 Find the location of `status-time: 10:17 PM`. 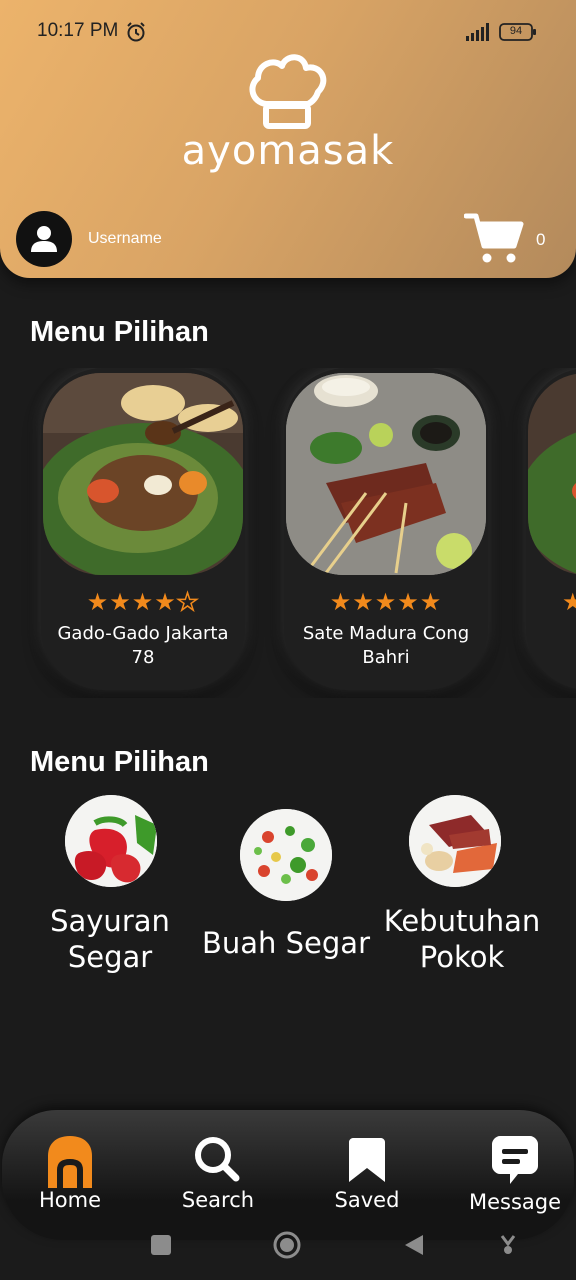

status-time: 10:17 PM is located at coordinates (78, 30).